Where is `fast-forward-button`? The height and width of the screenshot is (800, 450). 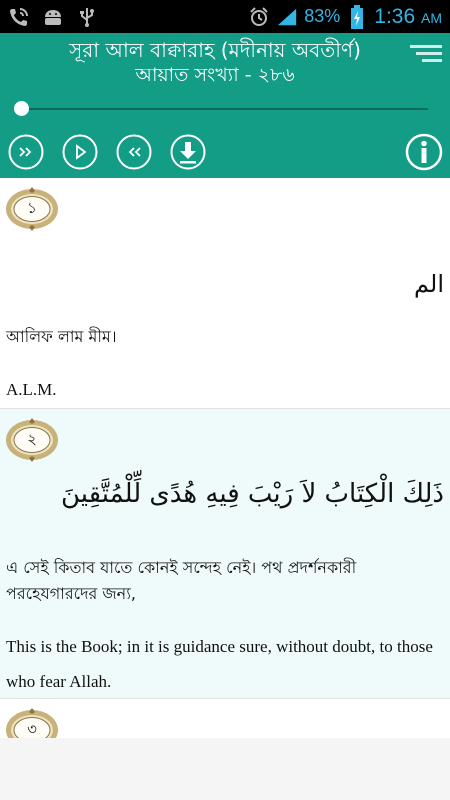
fast-forward-button is located at coordinates (26, 152).